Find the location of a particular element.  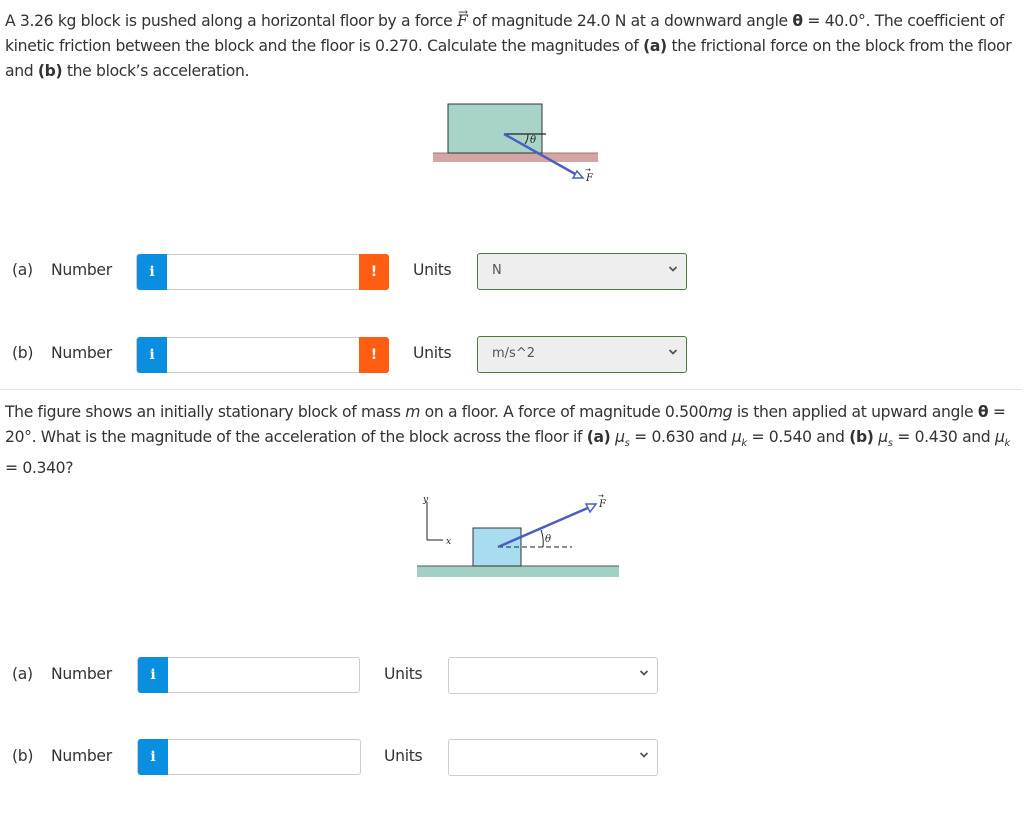

x-axis-label: x is located at coordinates (448, 542).